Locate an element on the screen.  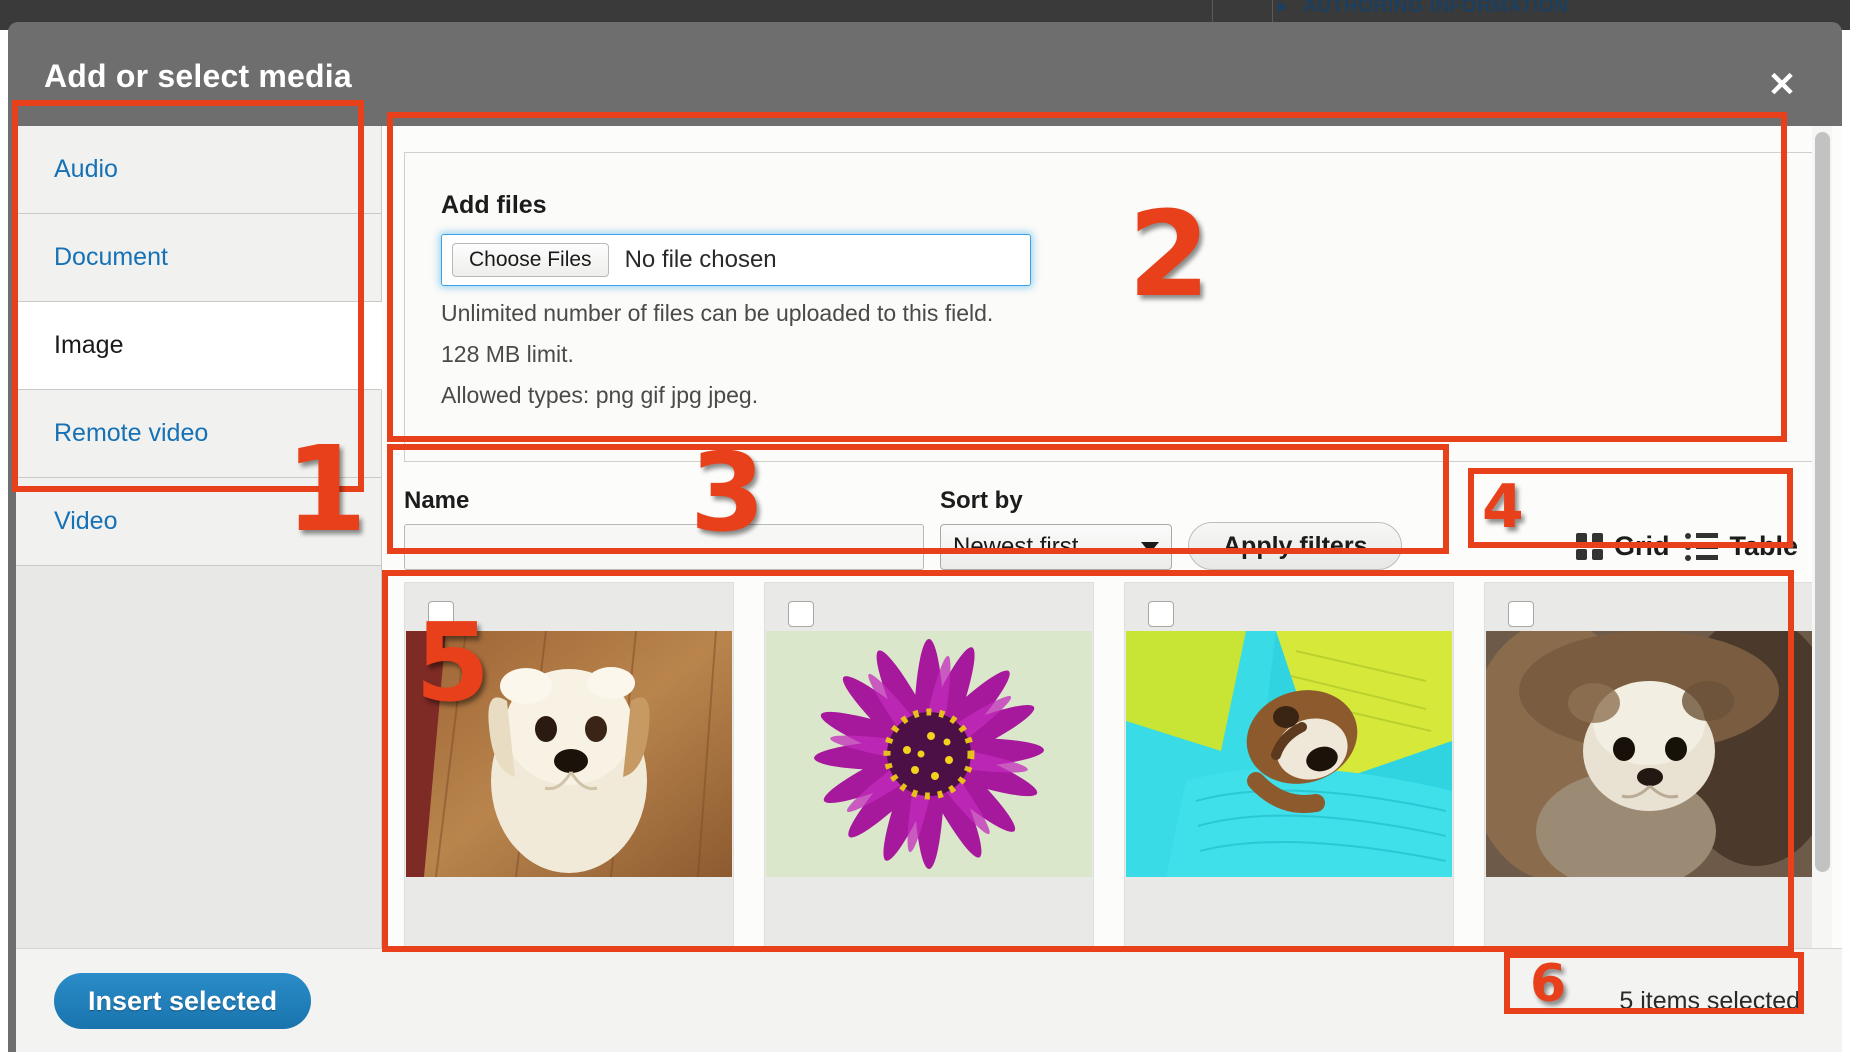
sidebar-item-image: Image is located at coordinates (199, 346).